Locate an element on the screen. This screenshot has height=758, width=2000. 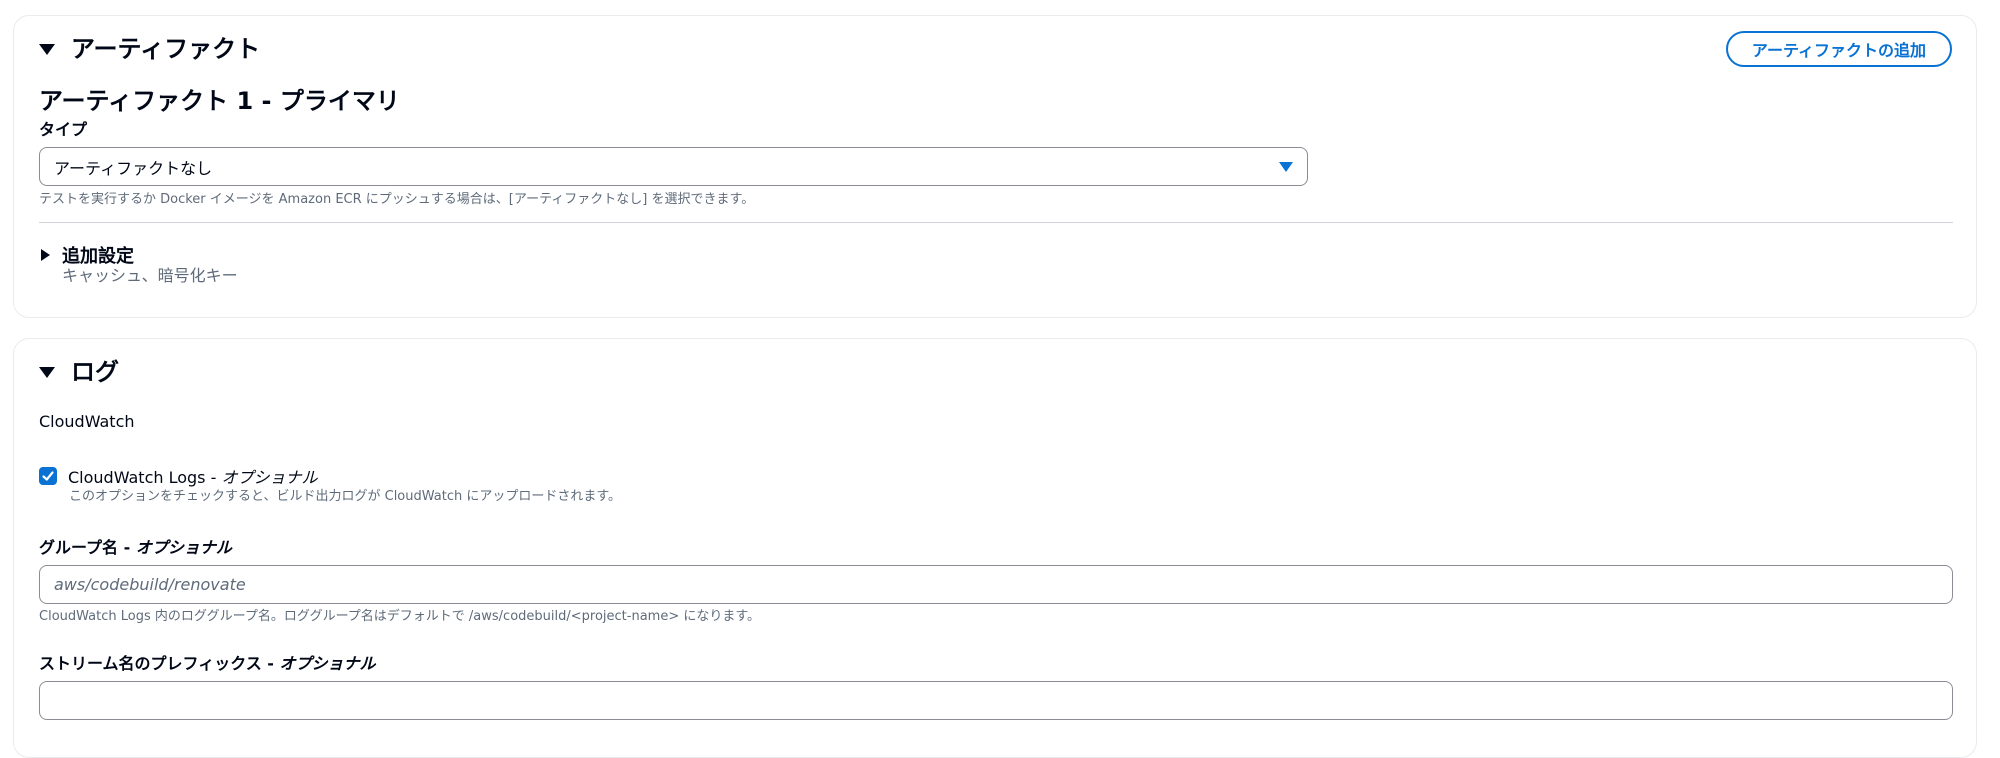
additional-settings-title: 追加設定 is located at coordinates (98, 256).